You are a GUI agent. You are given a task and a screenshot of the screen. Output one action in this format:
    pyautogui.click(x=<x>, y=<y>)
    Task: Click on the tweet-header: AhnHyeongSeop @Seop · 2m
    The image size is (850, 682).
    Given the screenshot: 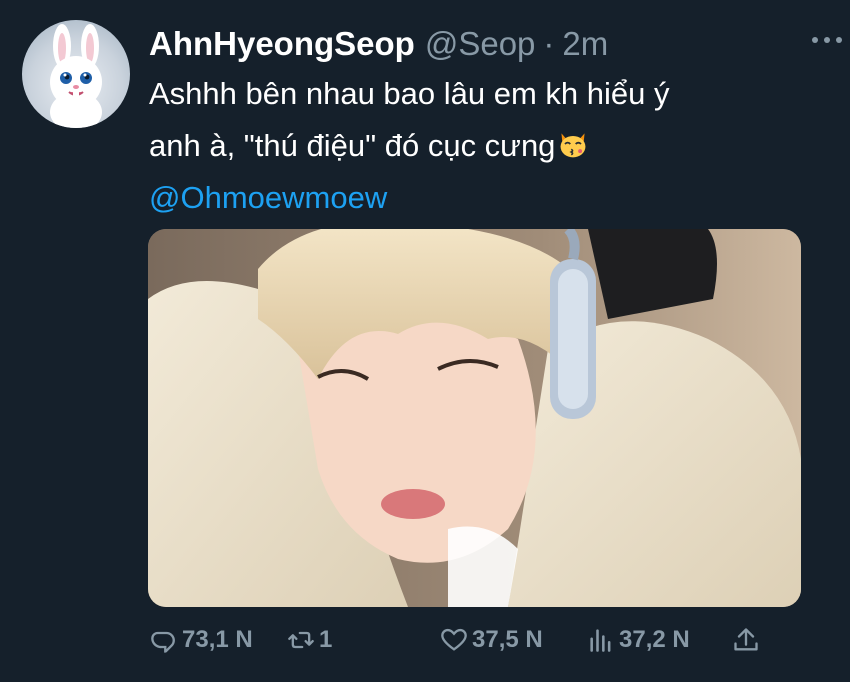 What is the action you would take?
    pyautogui.click(x=378, y=44)
    